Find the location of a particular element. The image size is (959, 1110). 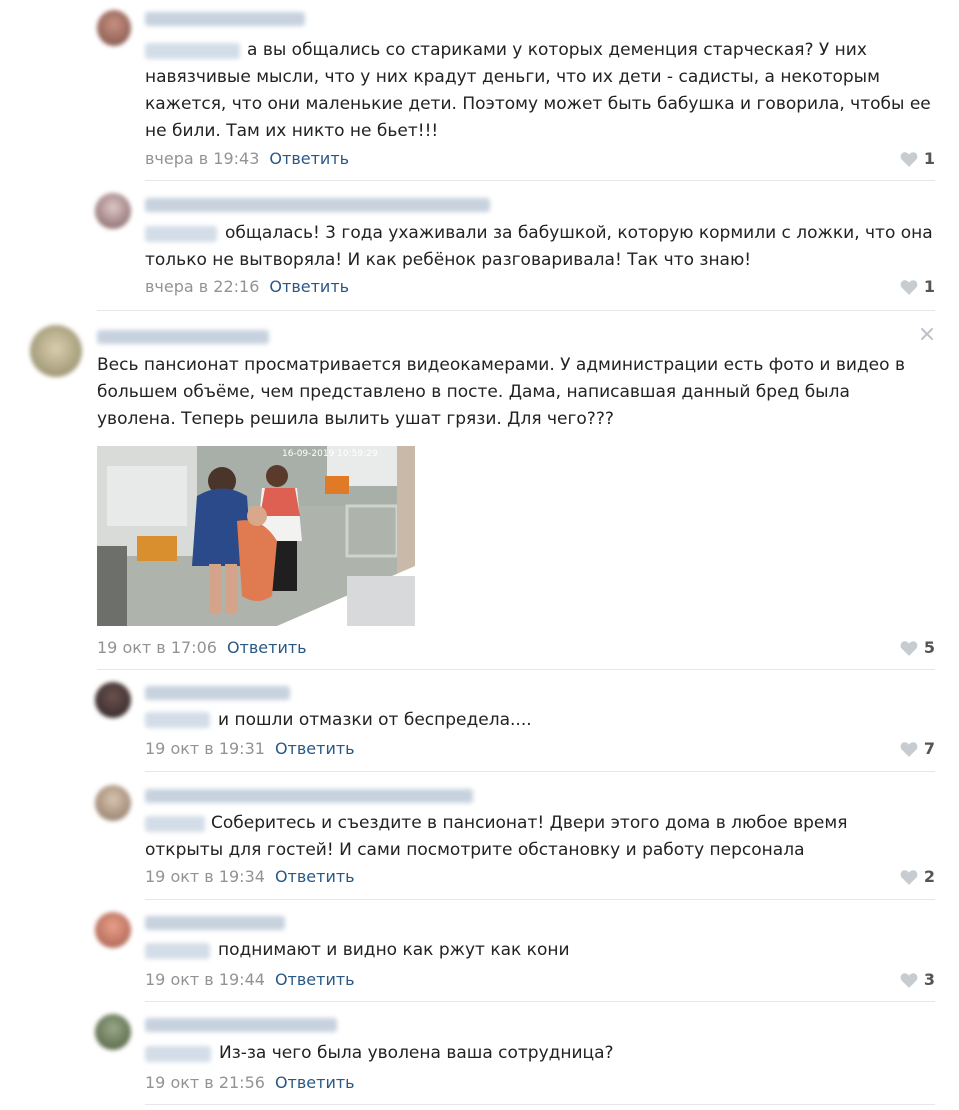

like-count: 5 is located at coordinates (929, 647).